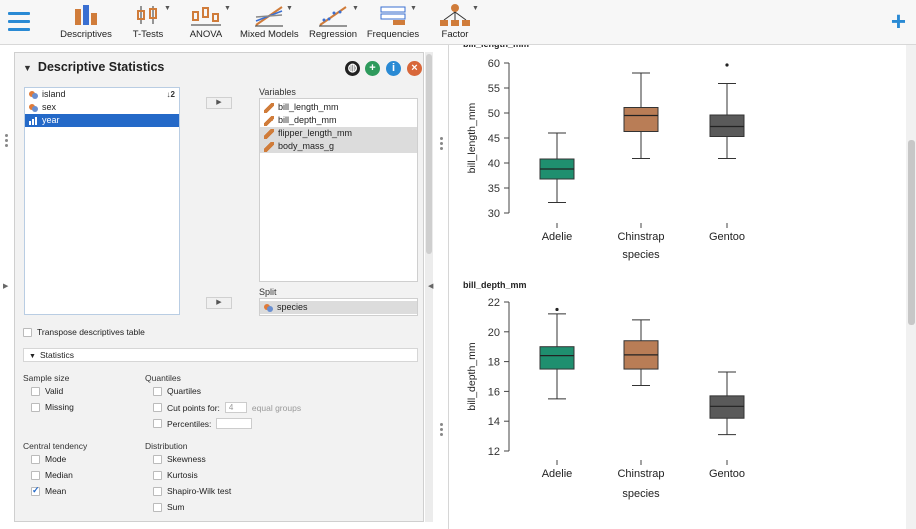  Describe the element at coordinates (157, 423) in the screenshot. I see `percentiles-checkbox` at that location.